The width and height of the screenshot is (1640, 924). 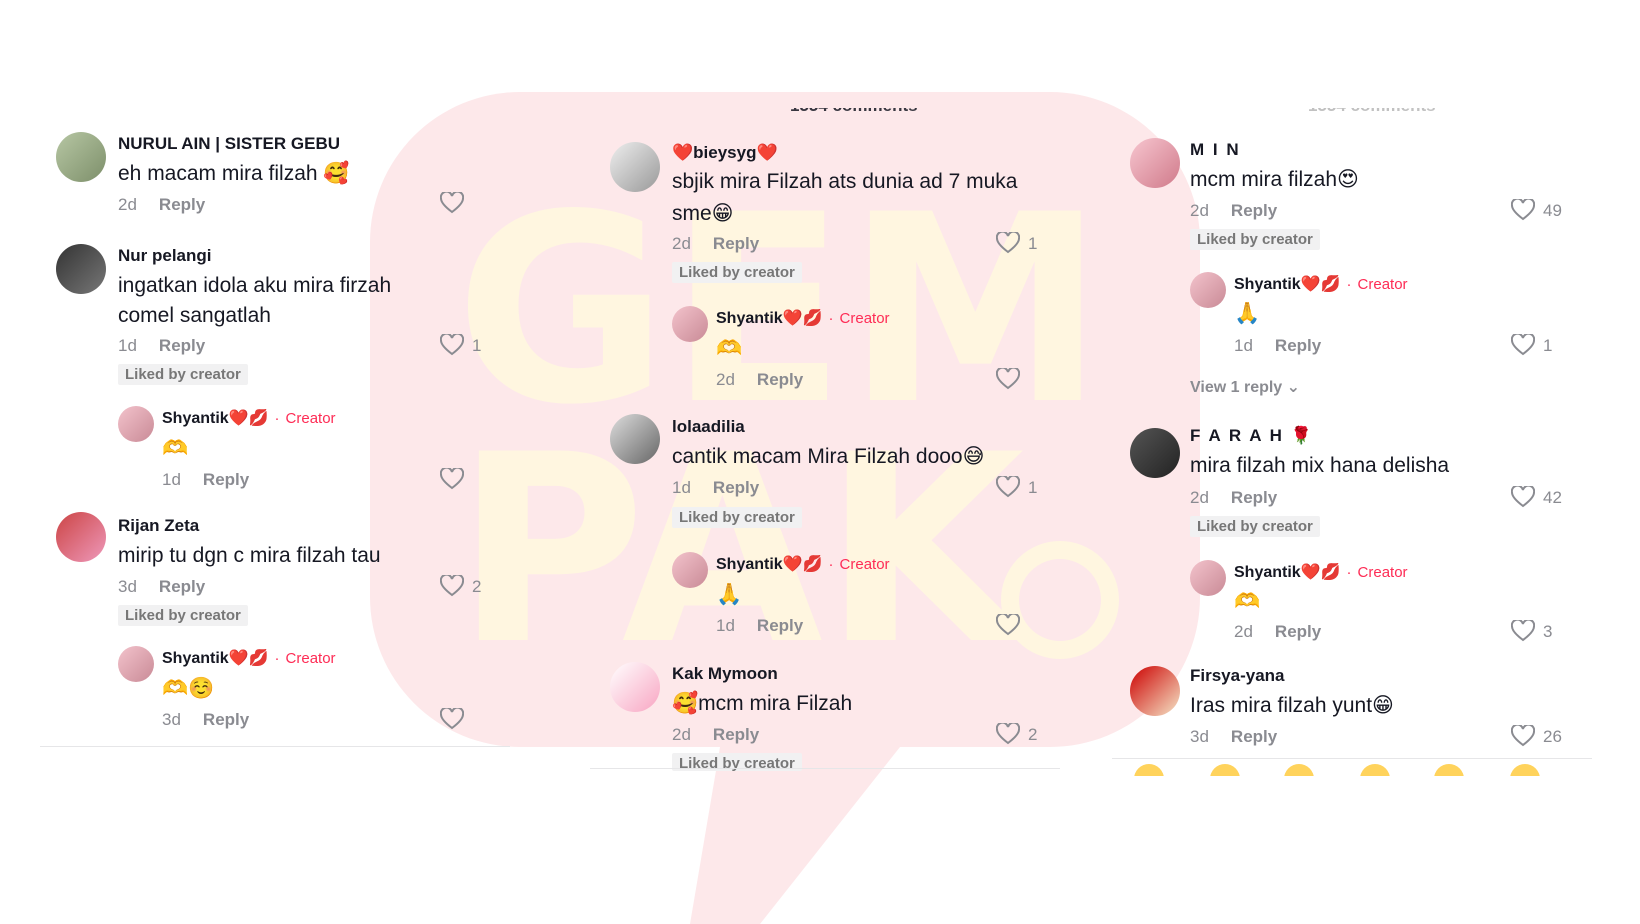 I want to click on creator-badge: Creator, so click(x=310, y=418).